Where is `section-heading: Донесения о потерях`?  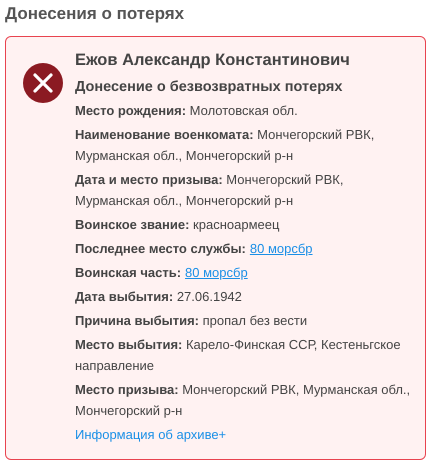
section-heading: Донесения о потерях is located at coordinates (95, 14).